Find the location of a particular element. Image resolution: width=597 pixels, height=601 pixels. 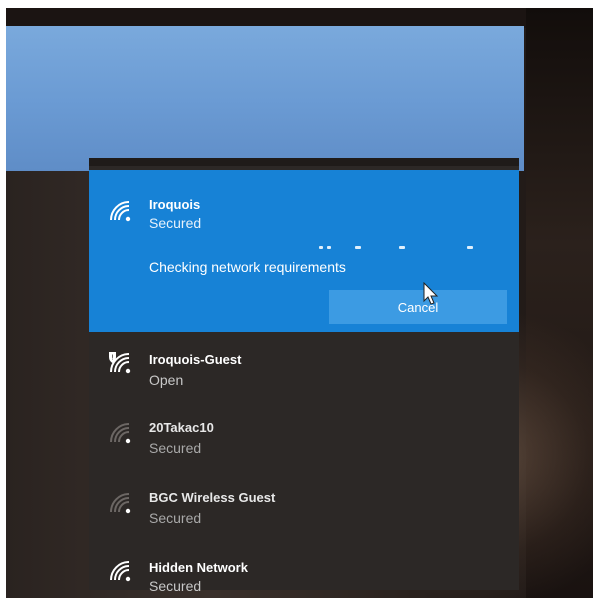

network-item-hidden-network: Hidden Network Secured is located at coordinates (304, 572).